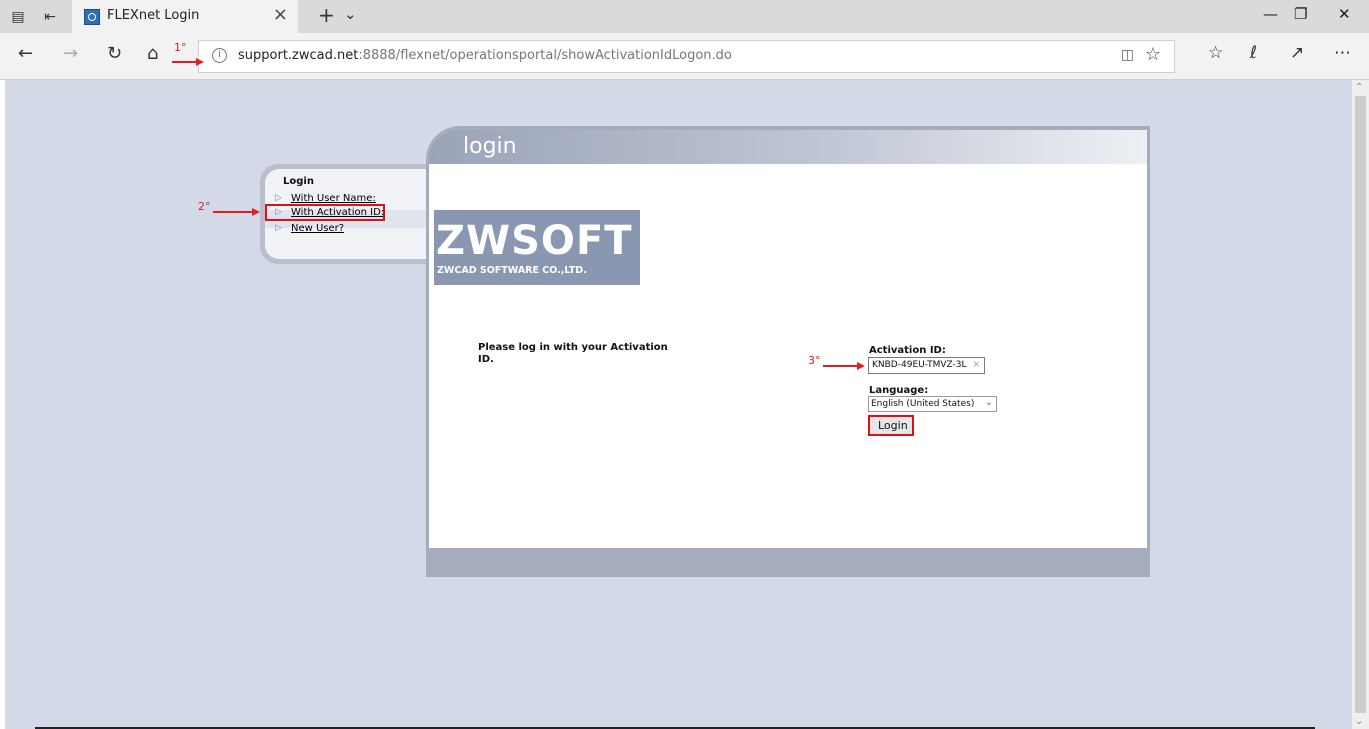 This screenshot has width=1369, height=729. Describe the element at coordinates (788, 147) in the screenshot. I see `login-panel-header: login` at that location.